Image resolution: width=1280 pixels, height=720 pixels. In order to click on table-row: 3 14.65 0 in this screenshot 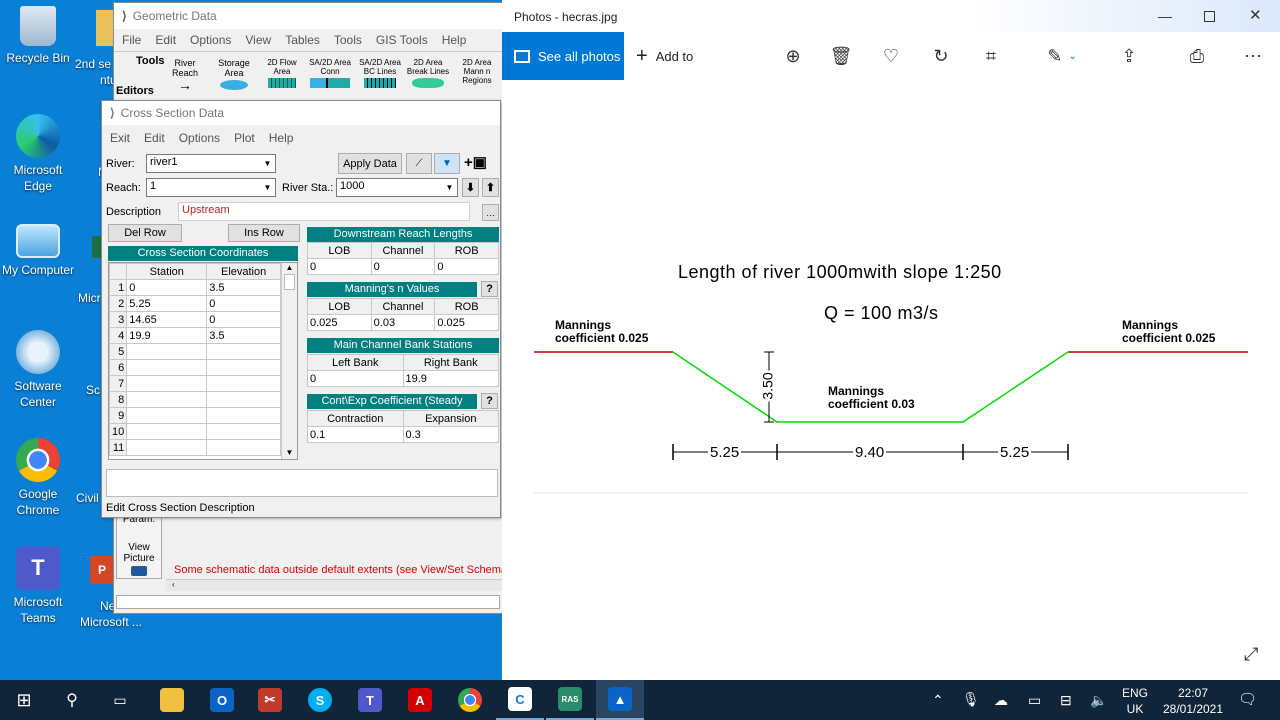, I will do `click(195, 319)`.